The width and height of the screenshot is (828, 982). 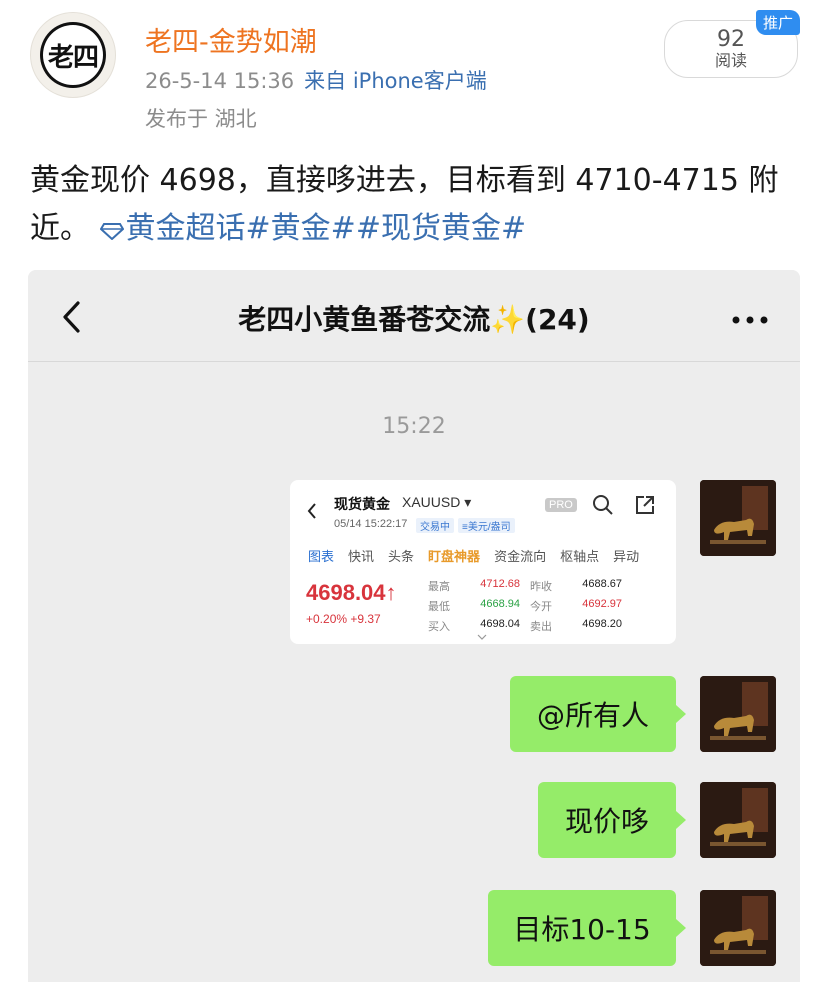 What do you see at coordinates (520, 556) in the screenshot?
I see `quote-tab: 资金流向` at bounding box center [520, 556].